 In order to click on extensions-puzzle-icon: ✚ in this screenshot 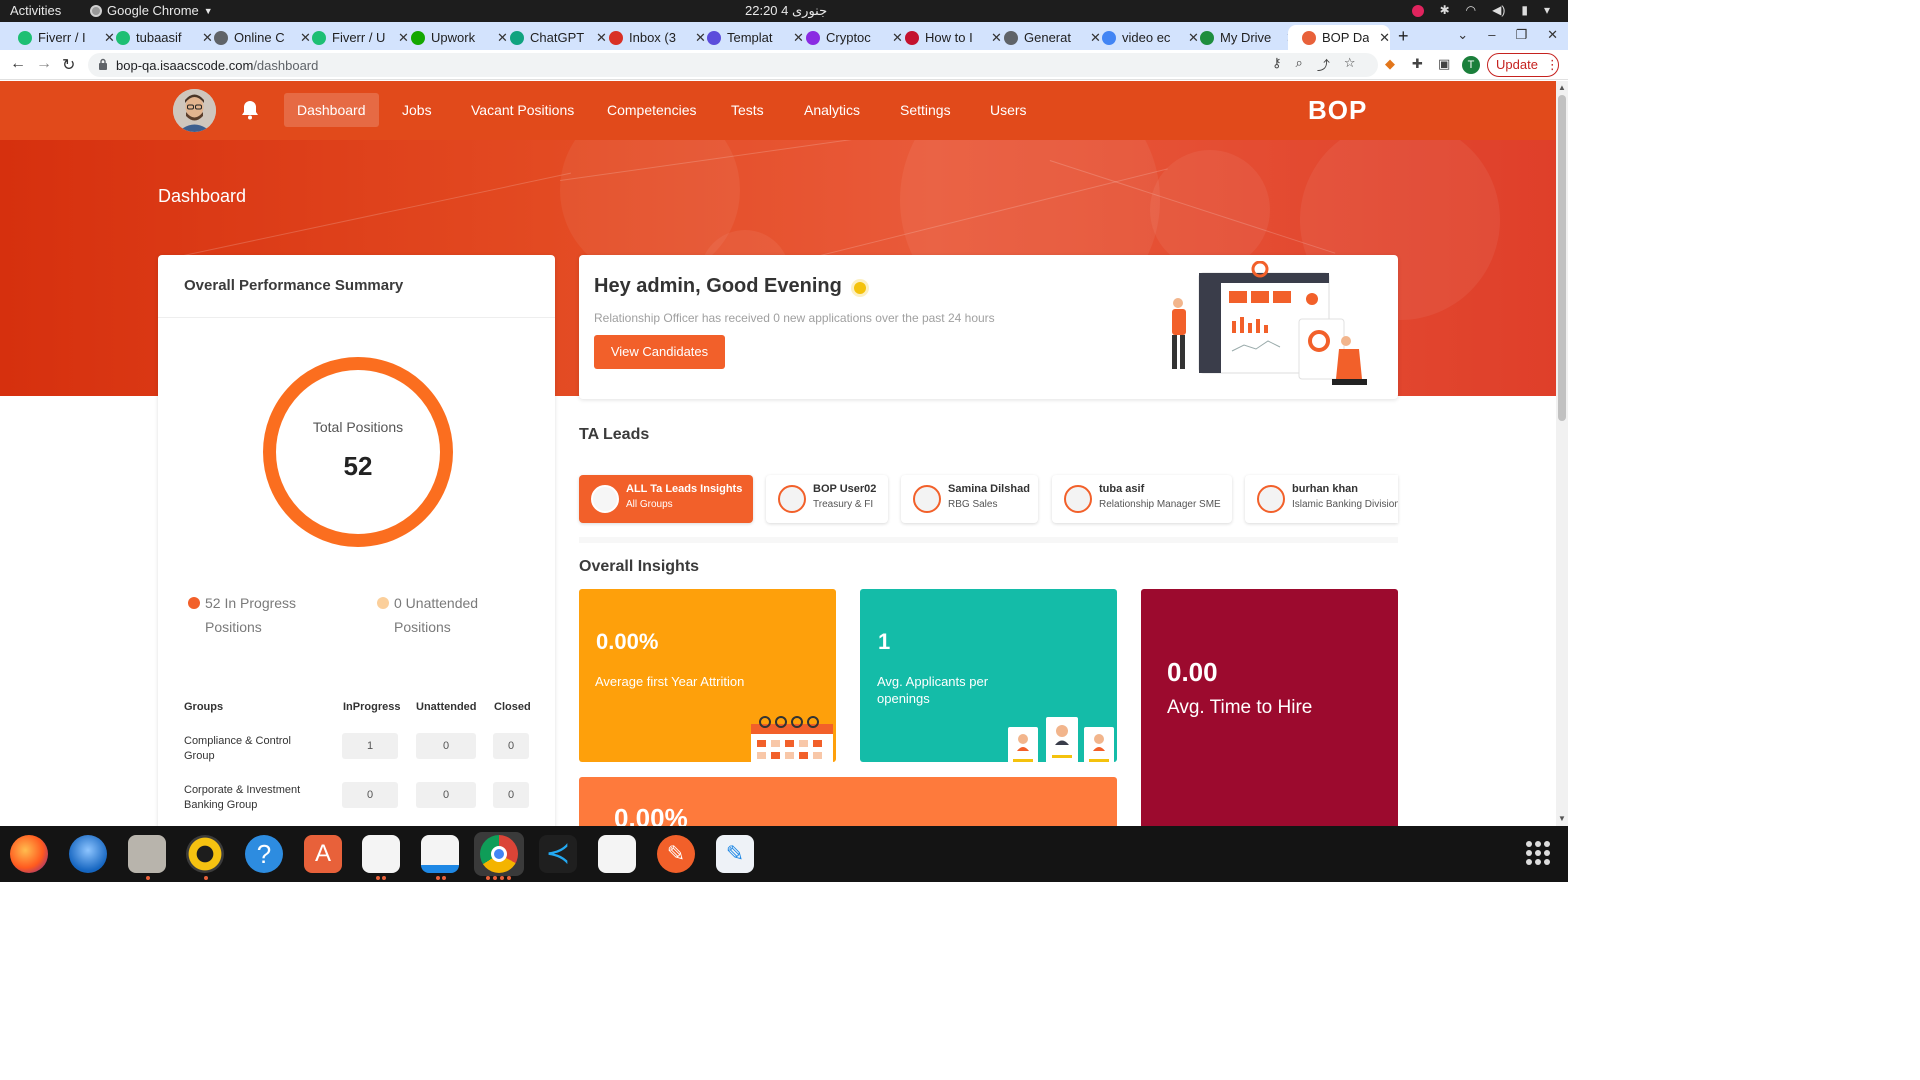, I will do `click(1417, 64)`.